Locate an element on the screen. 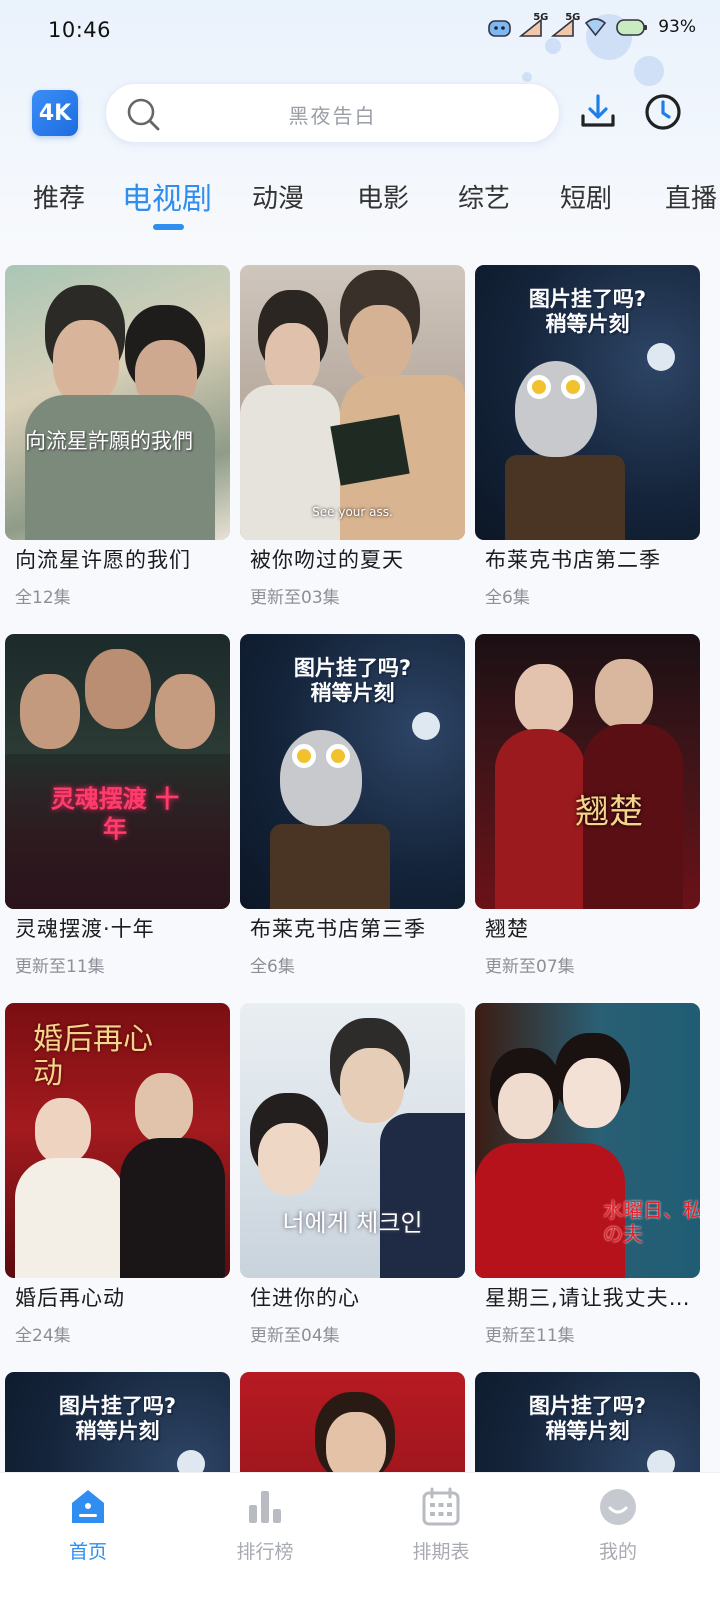  poster-title-art: 翘楚 is located at coordinates (609, 812).